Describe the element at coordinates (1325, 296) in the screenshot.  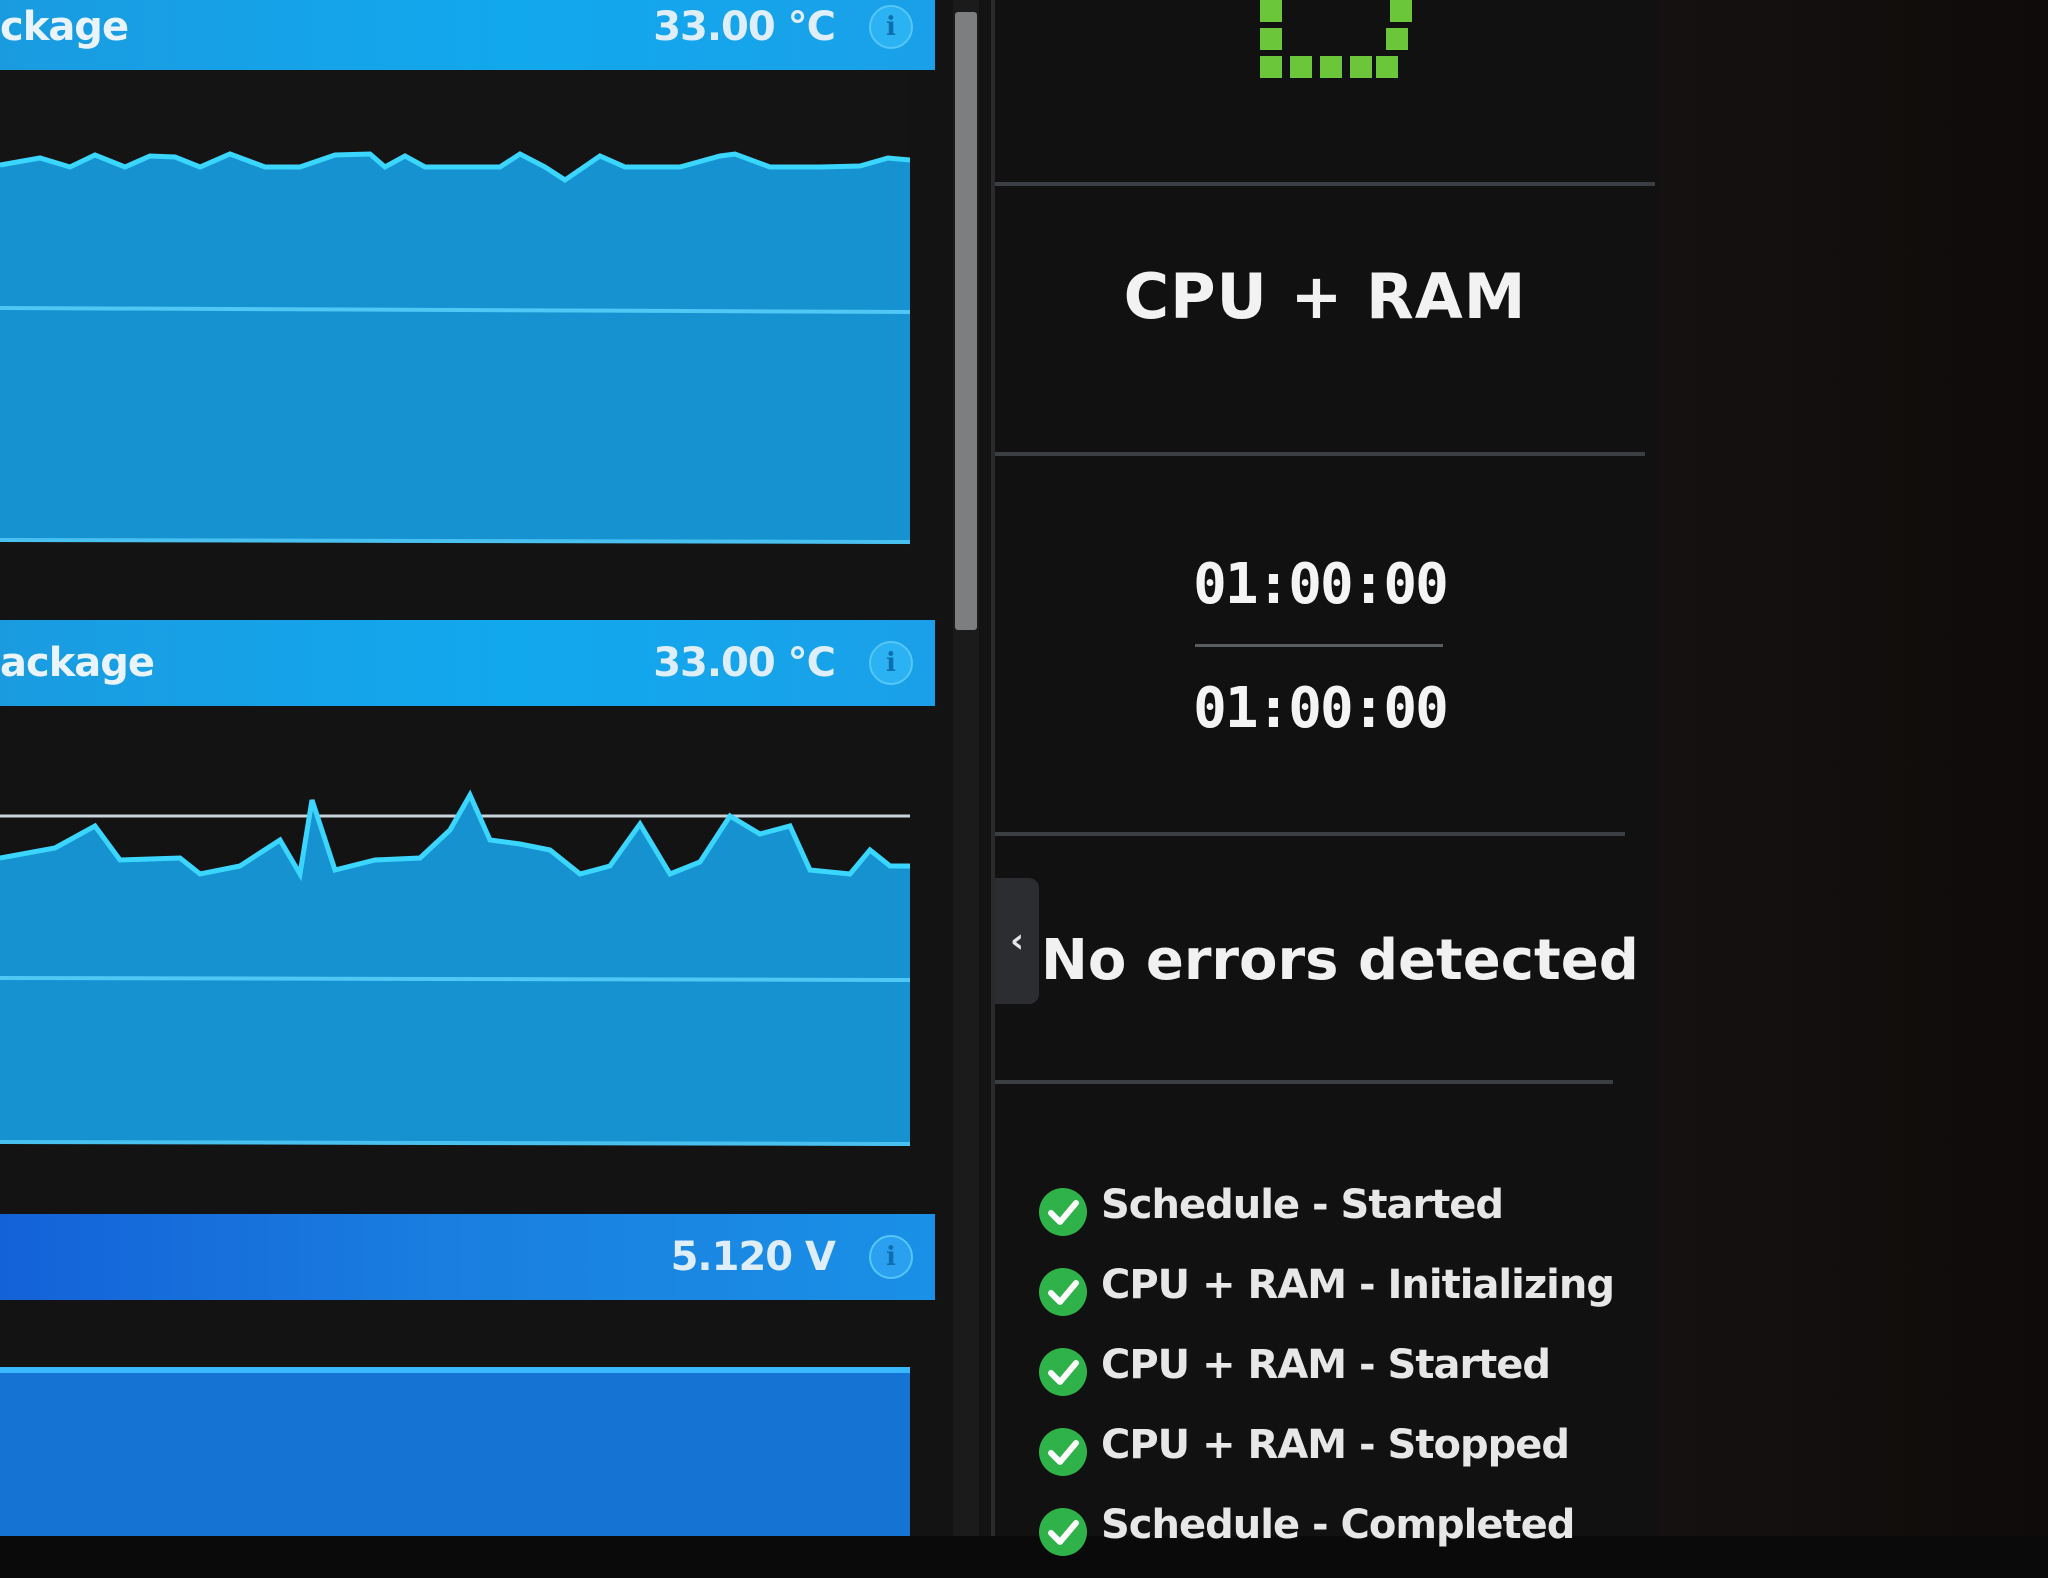
I see `test-name: CPU + RAM` at that location.